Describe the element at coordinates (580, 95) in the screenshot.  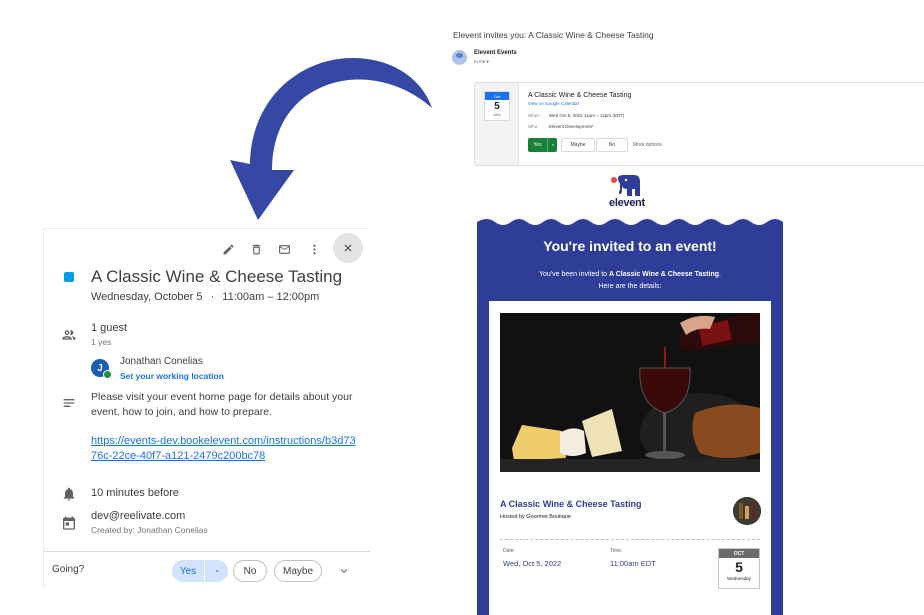
I see `invite-title: A Classic Wine & Cheese Tasting` at that location.